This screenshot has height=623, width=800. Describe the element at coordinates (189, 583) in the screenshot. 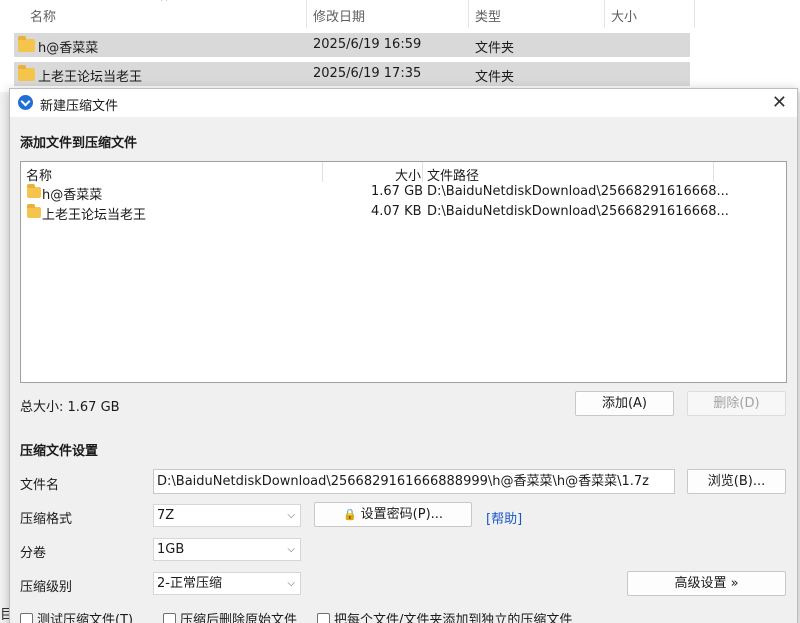

I see `level-select-value: 2-正常压缩` at that location.